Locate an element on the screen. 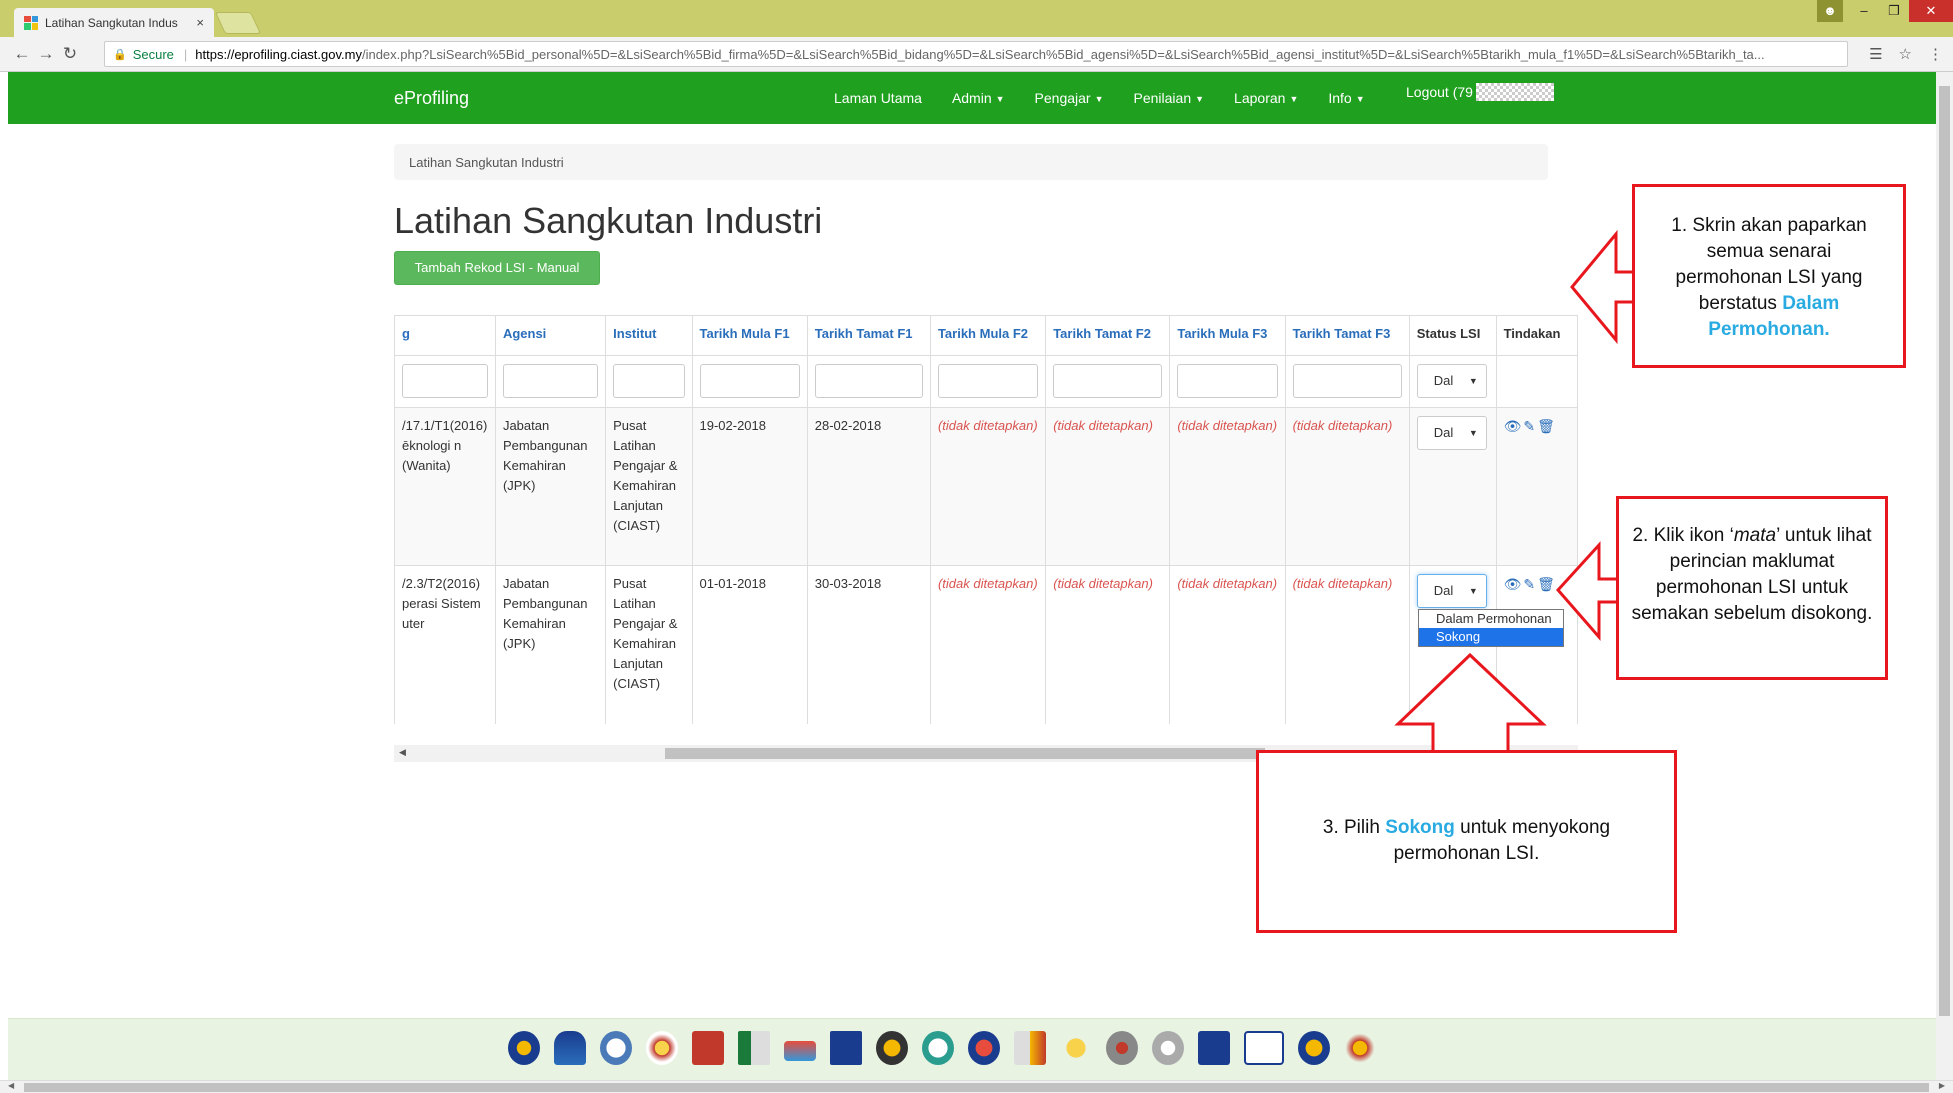 The height and width of the screenshot is (1093, 1953). filter-agensi-input is located at coordinates (550, 381).